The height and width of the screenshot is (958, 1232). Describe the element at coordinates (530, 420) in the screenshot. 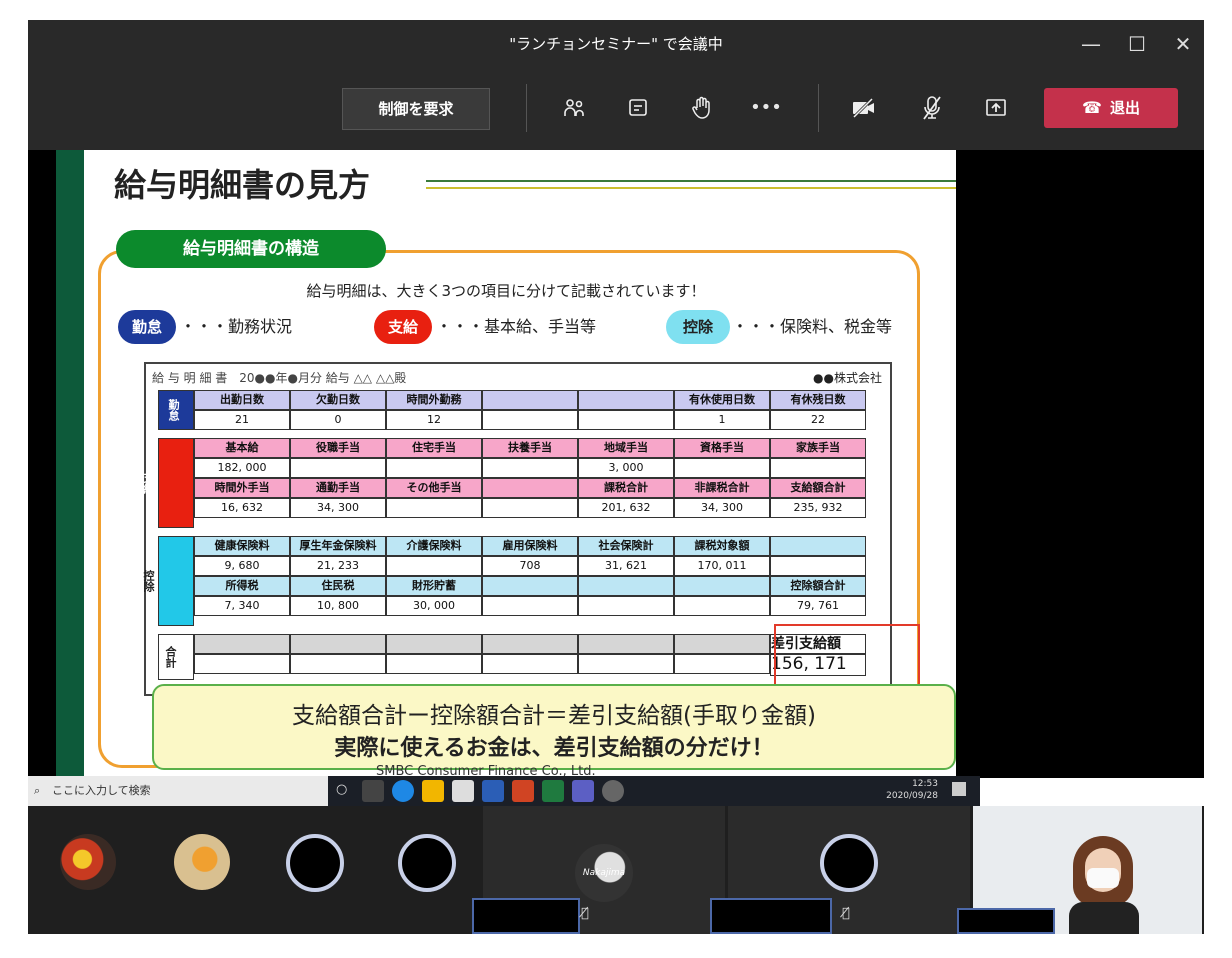

I see `kintai-value` at that location.